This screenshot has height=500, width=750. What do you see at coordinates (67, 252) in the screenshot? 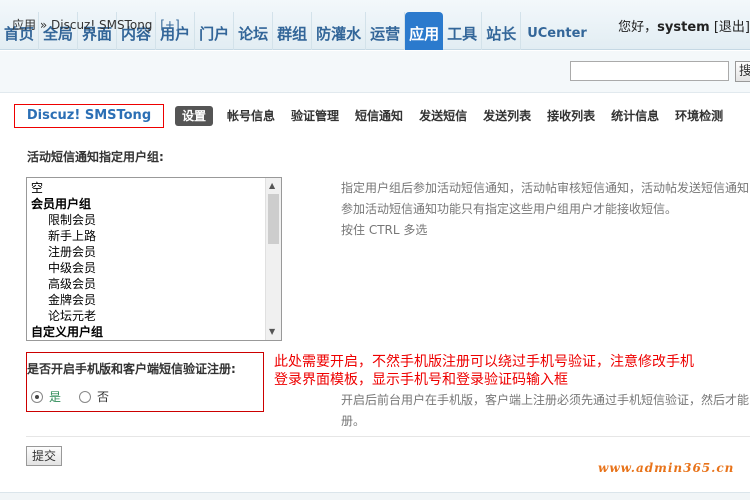
I see `list-option: 注册会员` at bounding box center [67, 252].